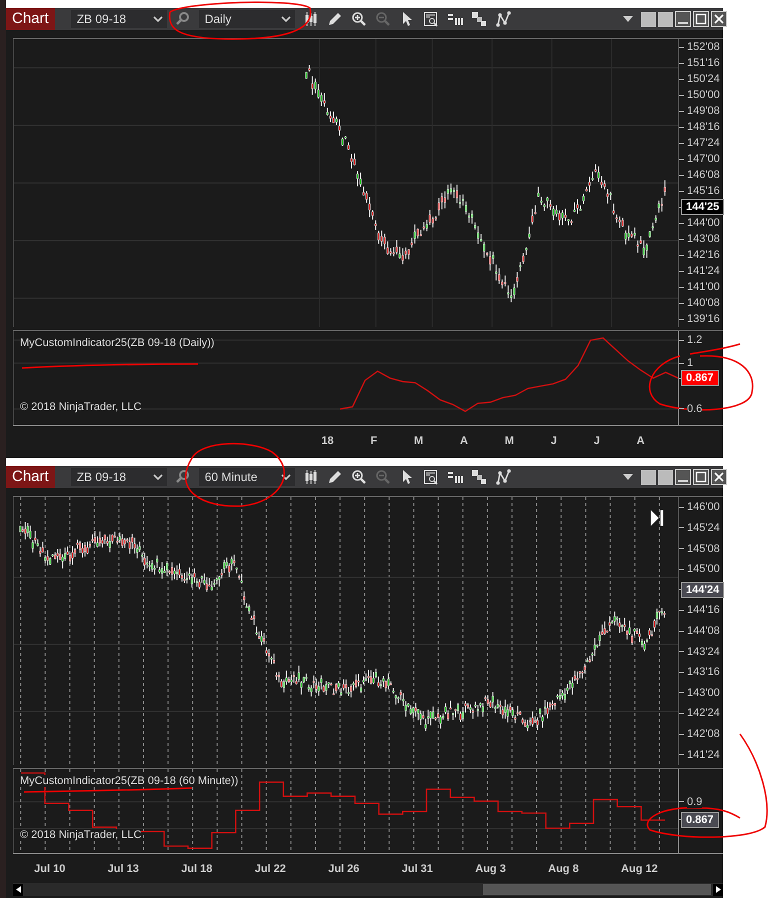 The height and width of the screenshot is (898, 773). Describe the element at coordinates (657, 518) in the screenshot. I see `skip-to-end-icon` at that location.